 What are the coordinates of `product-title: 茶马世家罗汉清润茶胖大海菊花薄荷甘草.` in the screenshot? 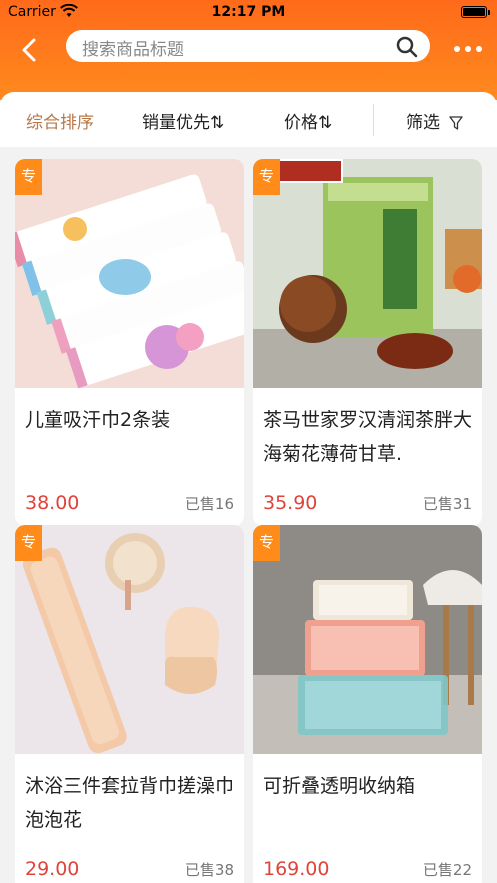 It's located at (368, 437).